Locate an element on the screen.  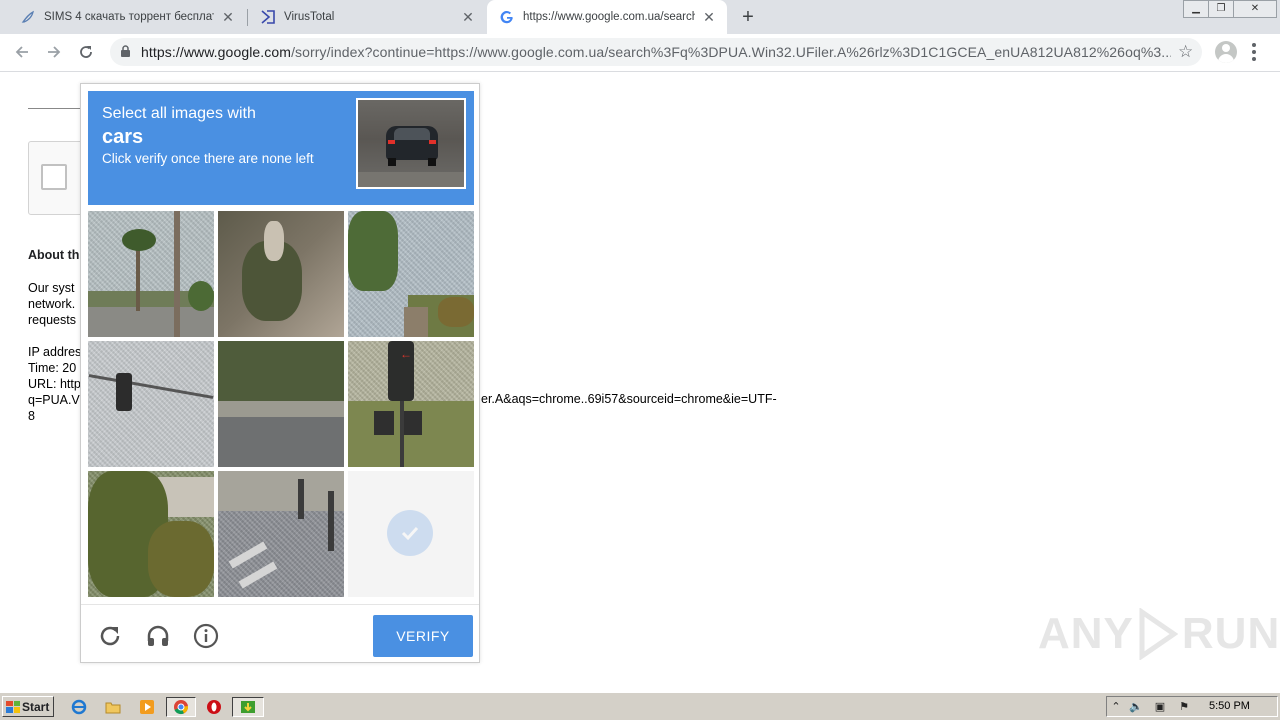
image-tile-selected is located at coordinates (411, 534).